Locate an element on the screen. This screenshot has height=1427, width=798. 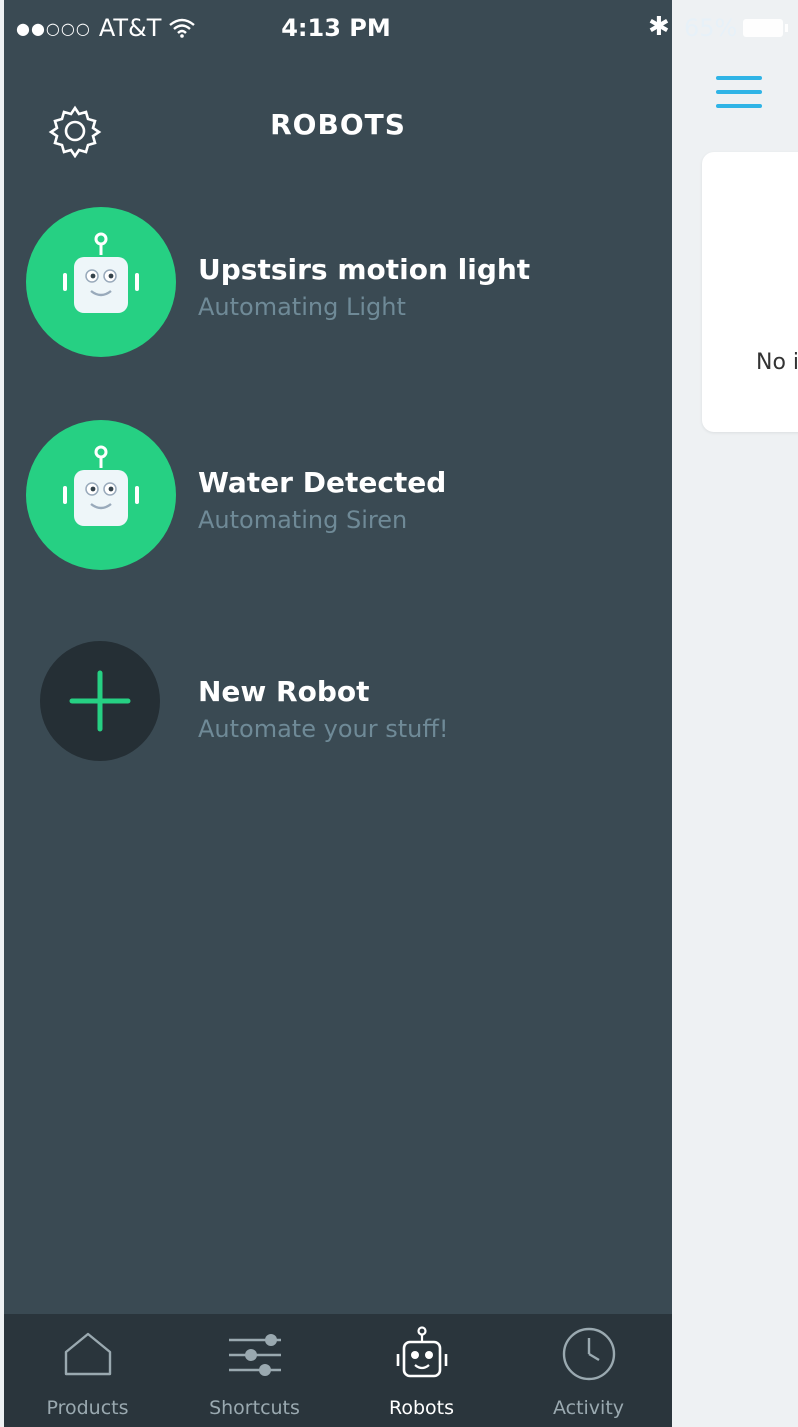
tab-robots: Robots is located at coordinates (421, 1370).